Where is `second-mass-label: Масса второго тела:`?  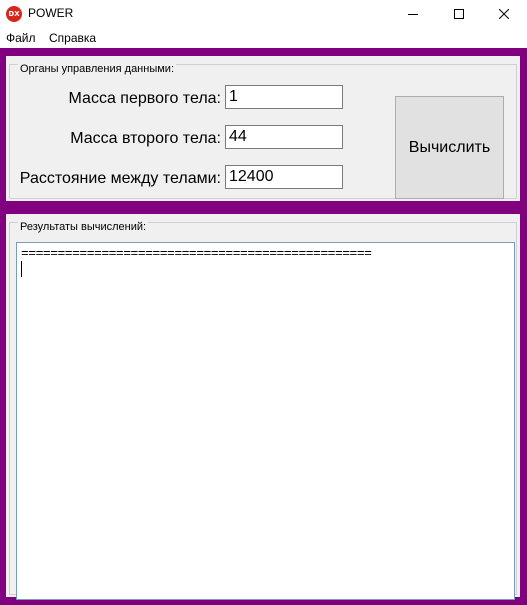
second-mass-label: Масса второго тела: is located at coordinates (145, 138).